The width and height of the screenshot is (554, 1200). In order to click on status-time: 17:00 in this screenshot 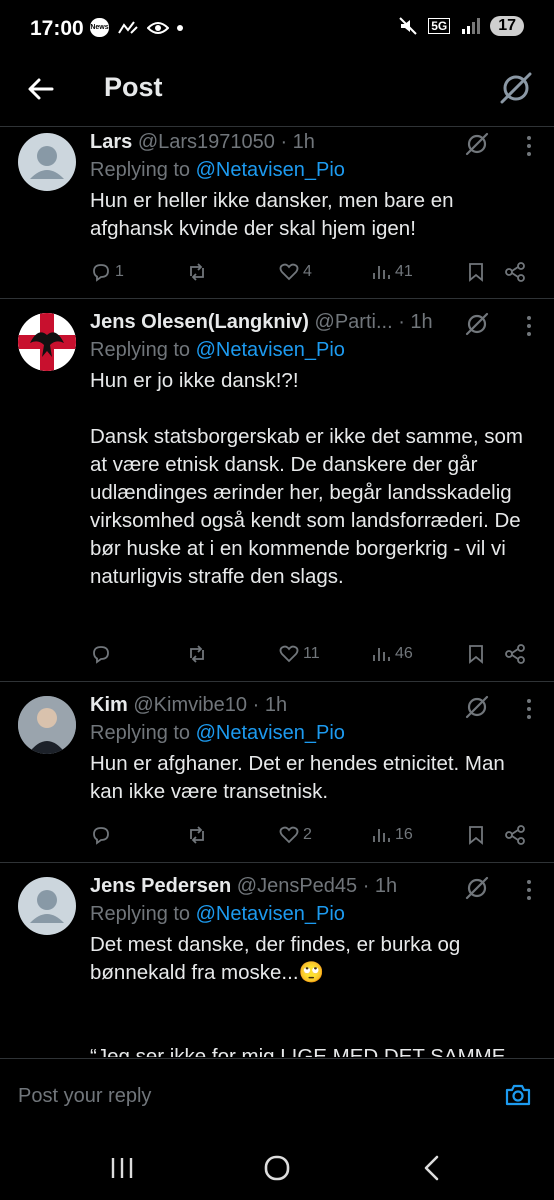, I will do `click(57, 28)`.